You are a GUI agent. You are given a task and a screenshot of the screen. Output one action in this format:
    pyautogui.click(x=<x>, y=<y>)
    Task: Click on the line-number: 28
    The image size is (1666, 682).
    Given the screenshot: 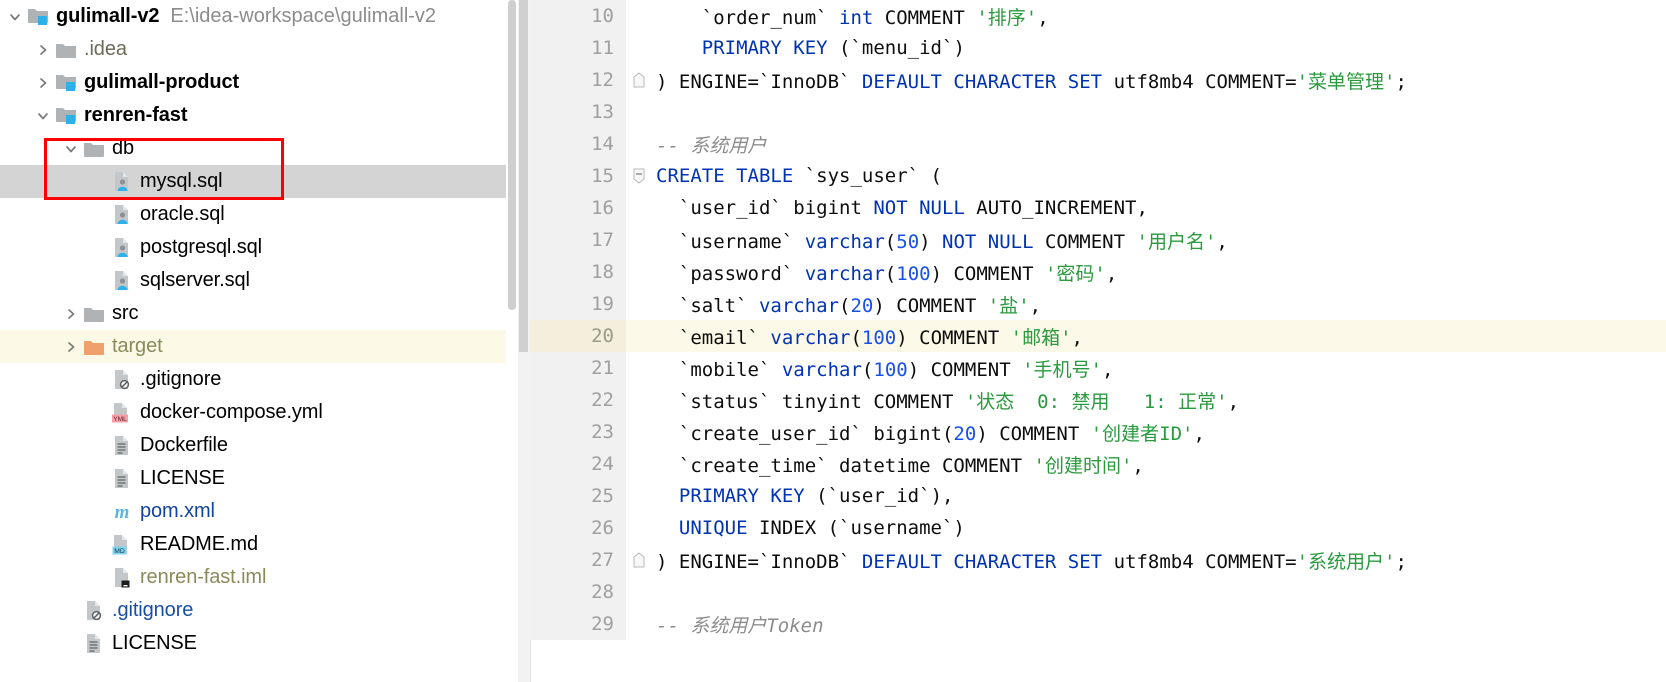 What is the action you would take?
    pyautogui.click(x=578, y=592)
    